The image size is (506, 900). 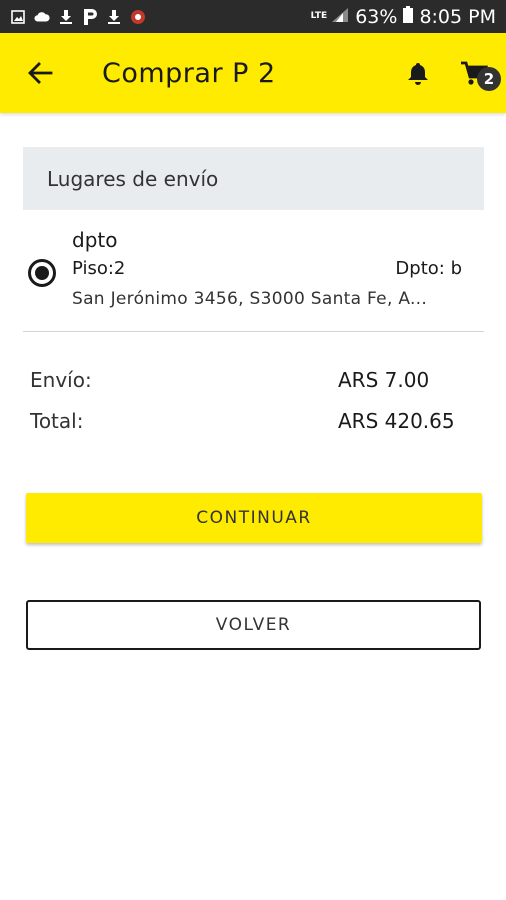 I want to click on shipping-cost-value: ARS 7.00, so click(x=384, y=380).